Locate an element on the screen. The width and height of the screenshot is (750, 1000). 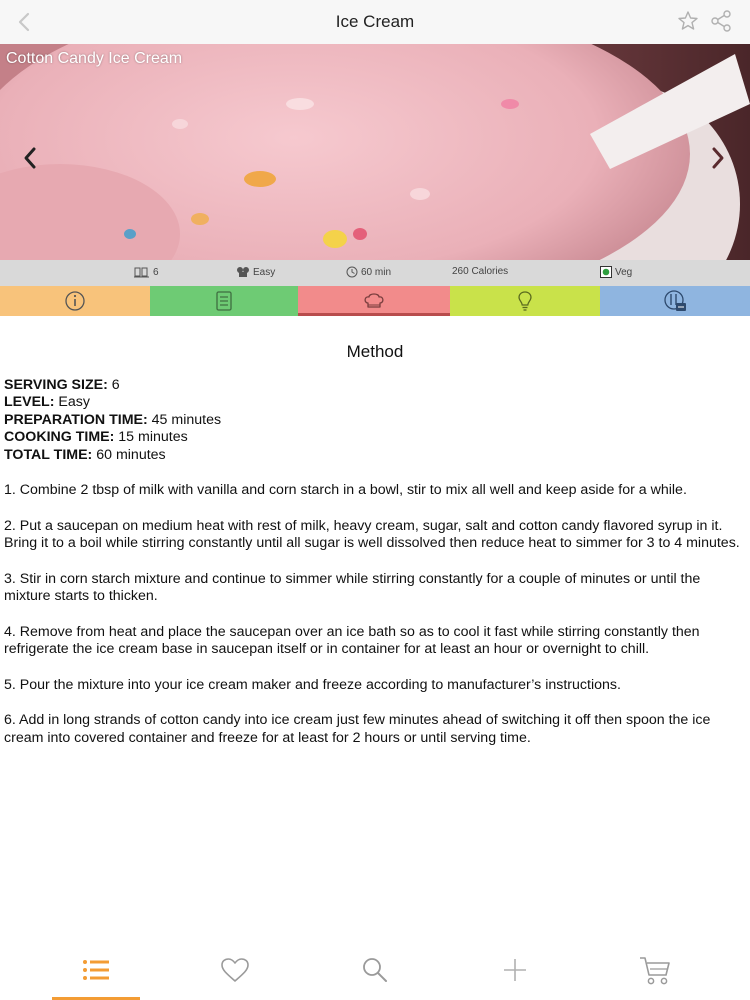
tabbar-cart is located at coordinates (655, 970).